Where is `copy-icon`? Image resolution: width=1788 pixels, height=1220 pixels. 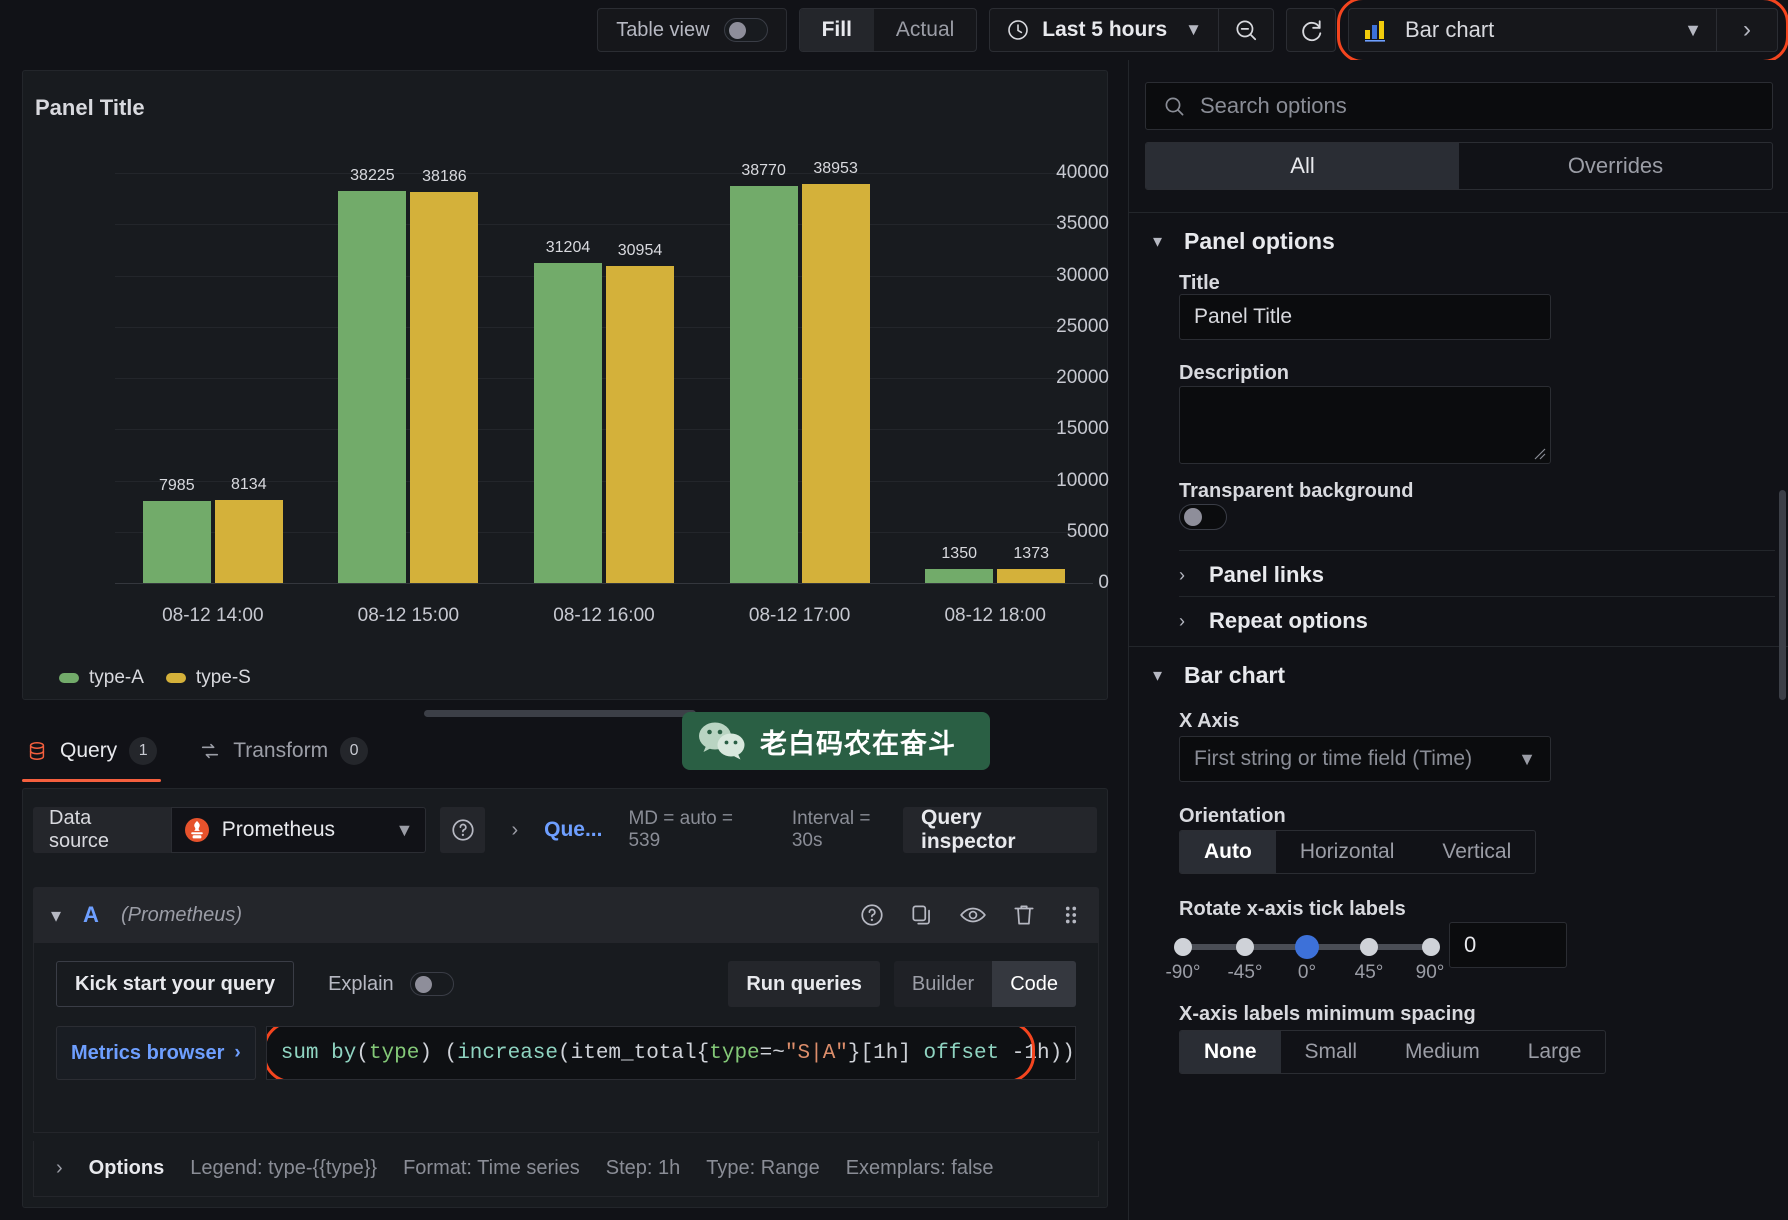
copy-icon is located at coordinates (922, 915).